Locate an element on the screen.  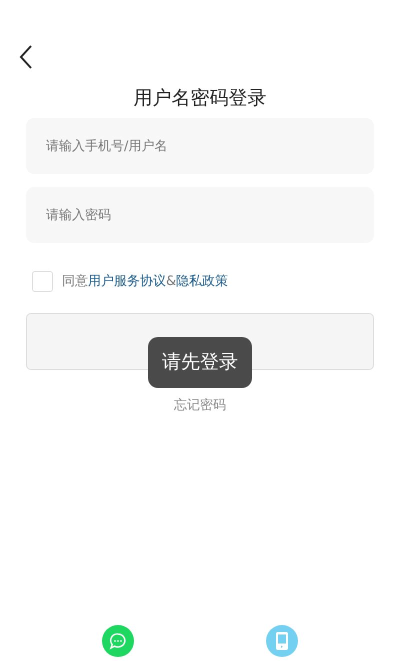
page-title: 用户名密码登录 is located at coordinates (200, 98).